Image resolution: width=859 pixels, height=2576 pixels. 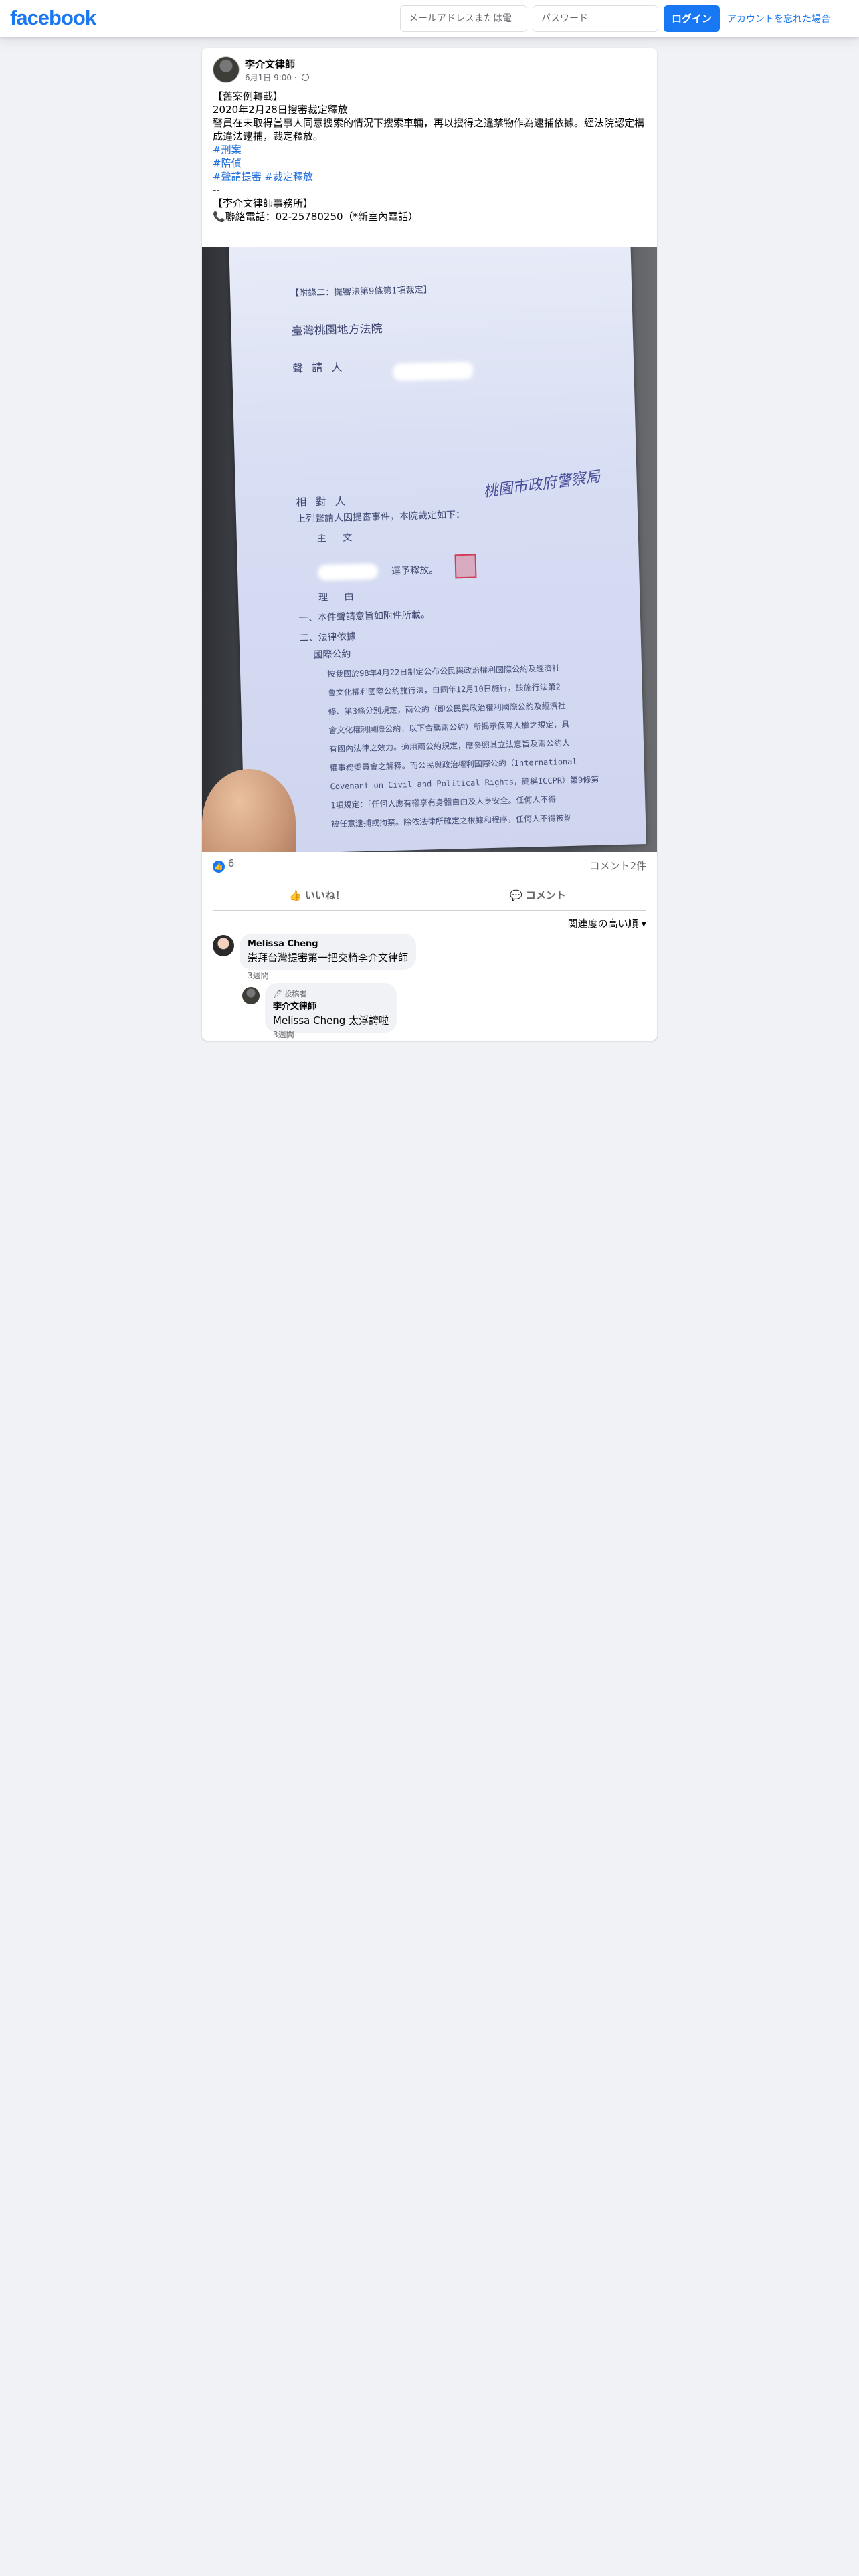 I want to click on post-meta: 6月1日 9:00 ·, so click(x=277, y=77).